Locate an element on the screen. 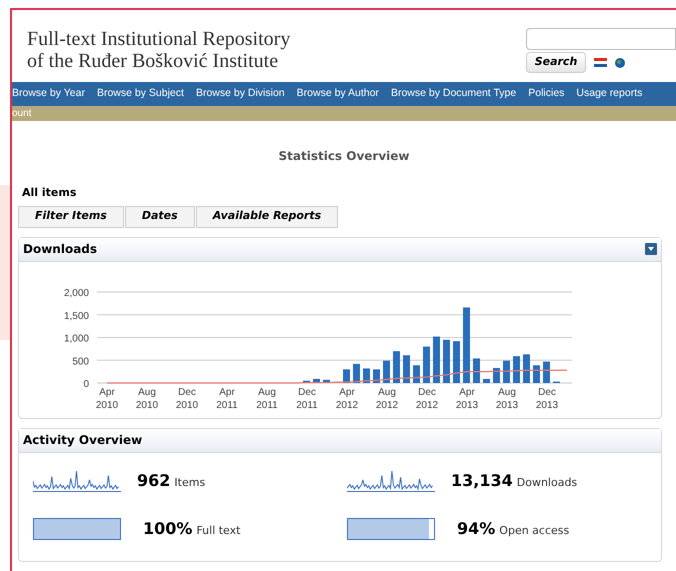 This screenshot has height=571, width=676. x-tick-label: Aug 2012 is located at coordinates (387, 398).